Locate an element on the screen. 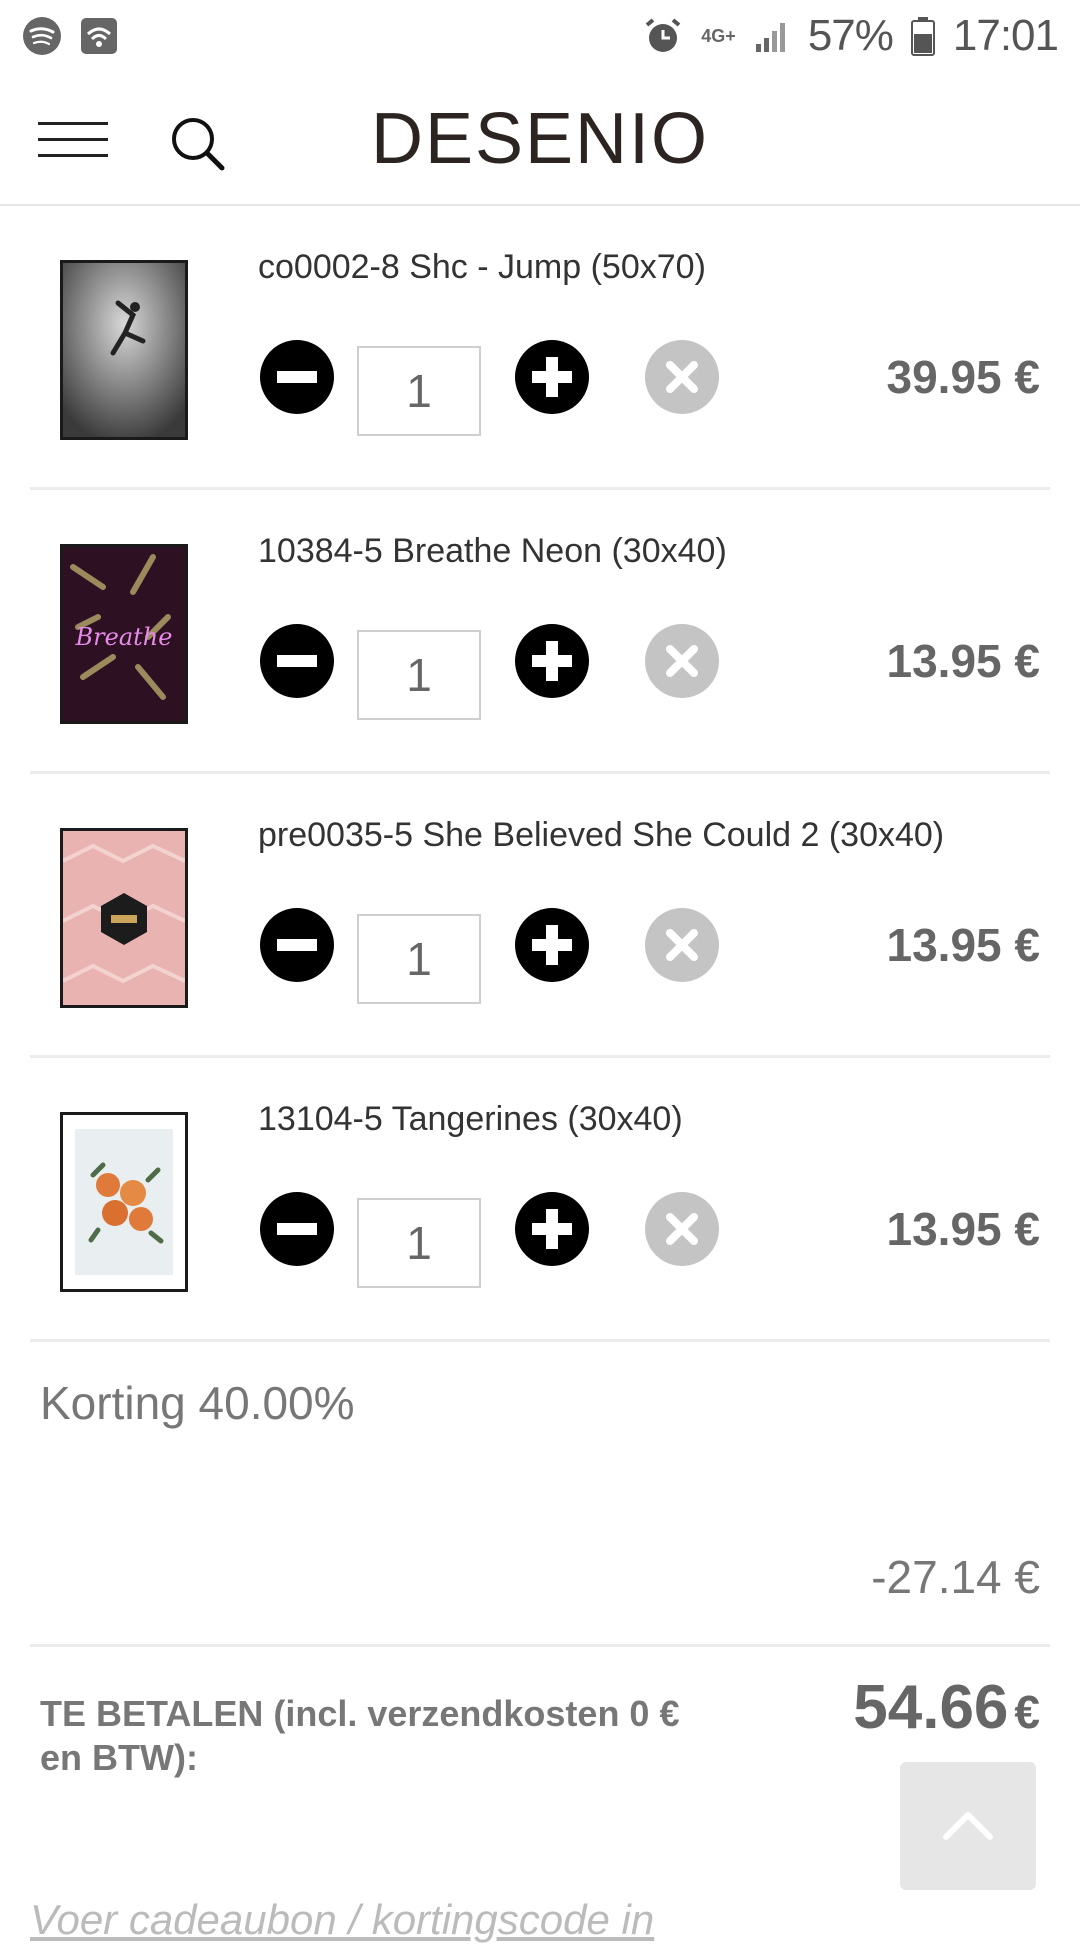 Image resolution: width=1080 pixels, height=1944 pixels. cart-item: 13104-5 Tangerines (30x40) 13.95 € is located at coordinates (540, 1200).